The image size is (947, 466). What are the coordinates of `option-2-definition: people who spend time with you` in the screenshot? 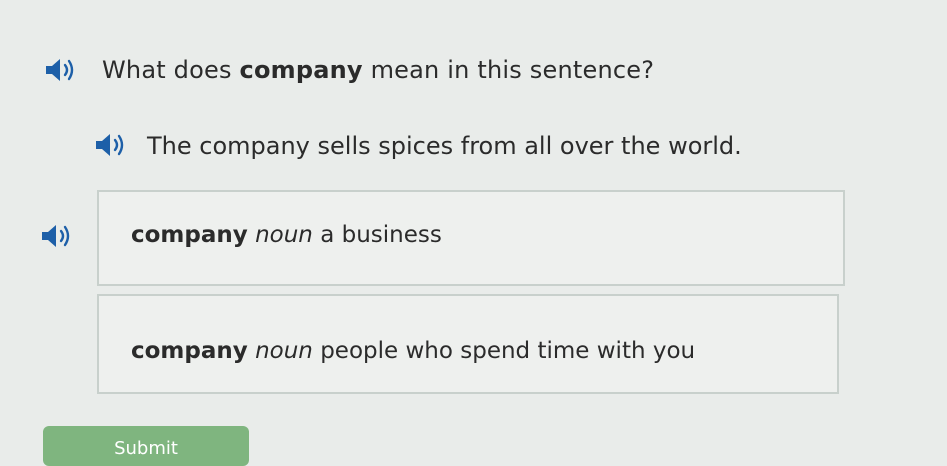 It's located at (508, 351).